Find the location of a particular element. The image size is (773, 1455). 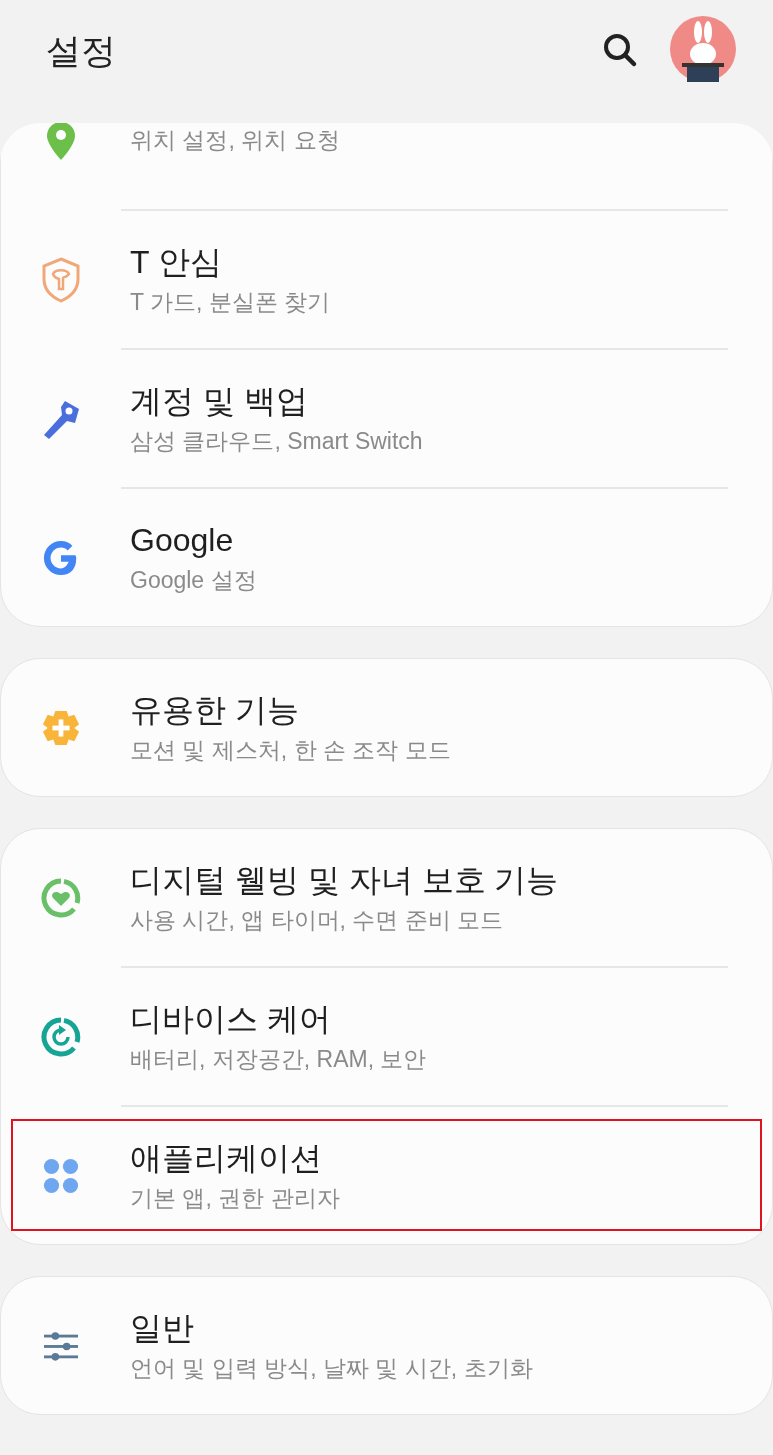

item-subtitle: 삼성 클라우드, Smart Switch is located at coordinates (276, 441).